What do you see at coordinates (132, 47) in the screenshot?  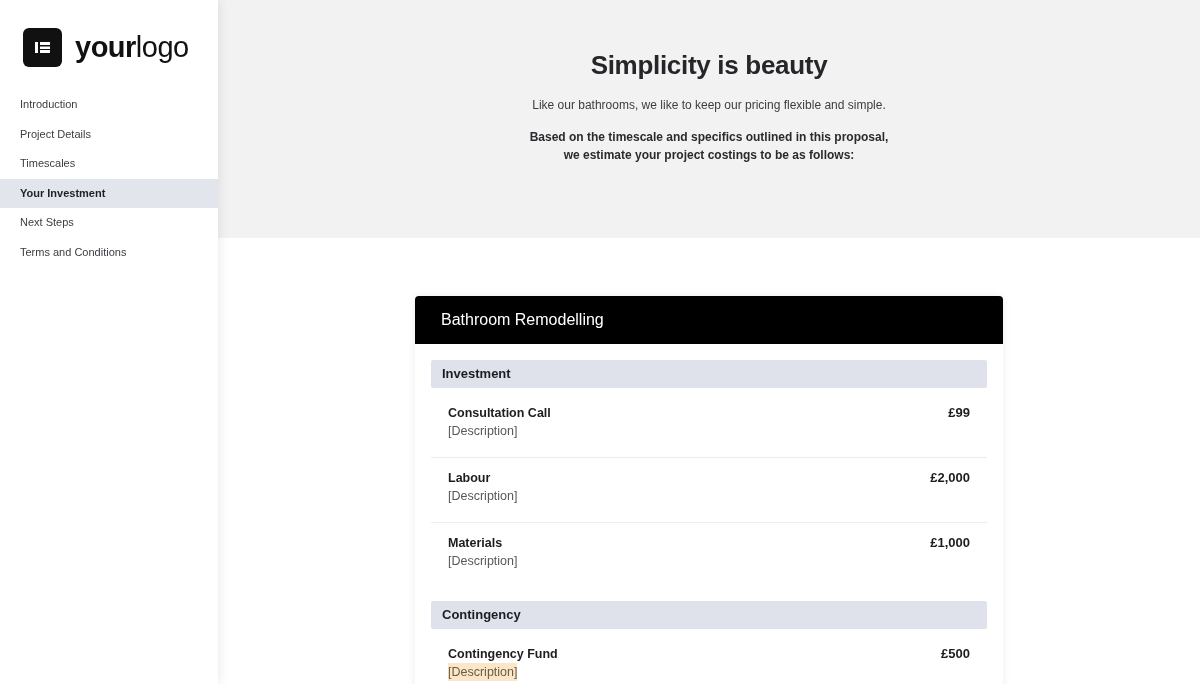 I see `logo-wordmark: yourlogo` at bounding box center [132, 47].